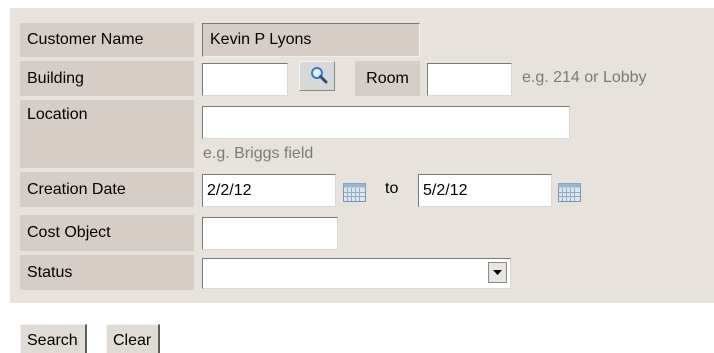  Describe the element at coordinates (386, 122) in the screenshot. I see `location-input` at that location.